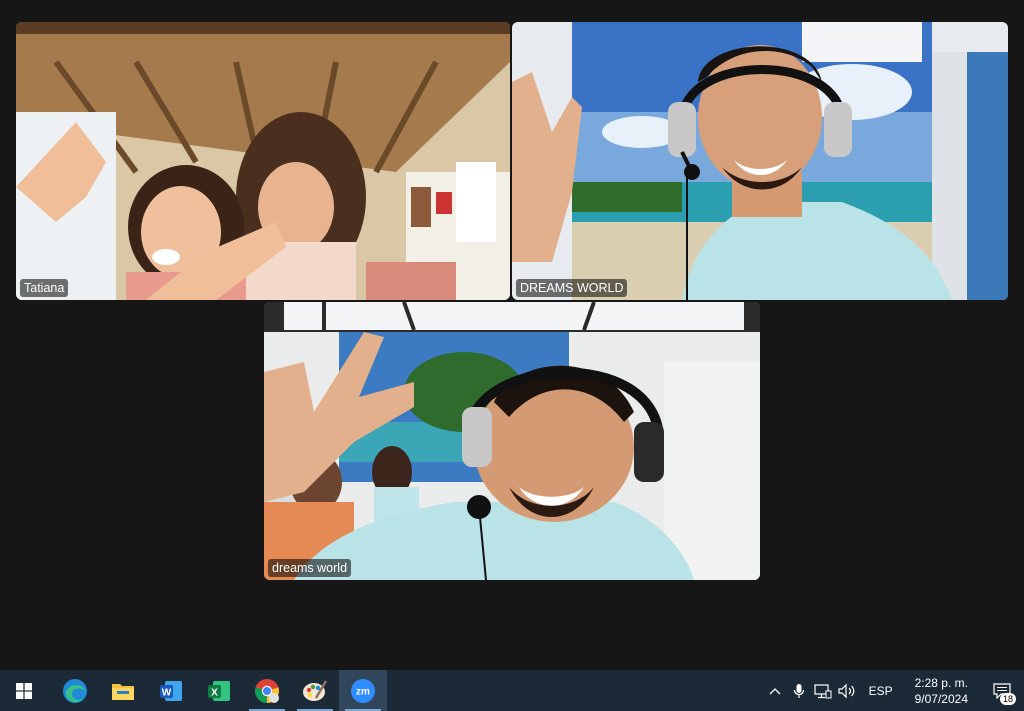 This screenshot has width=1024, height=711. I want to click on file-explorer-icon, so click(123, 691).